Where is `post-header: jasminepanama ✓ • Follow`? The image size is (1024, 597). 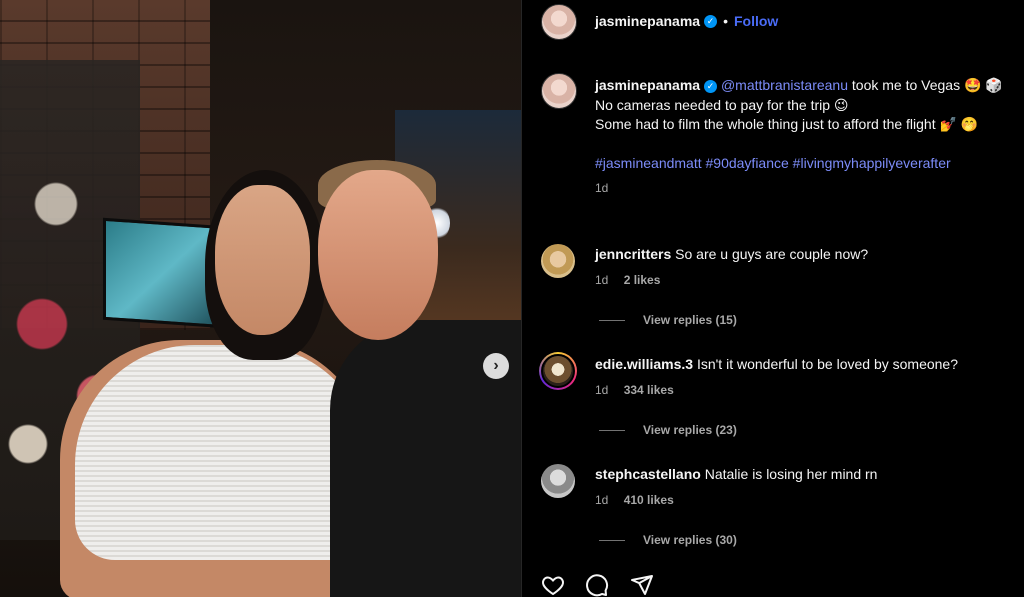 post-header: jasminepanama ✓ • Follow is located at coordinates (773, 22).